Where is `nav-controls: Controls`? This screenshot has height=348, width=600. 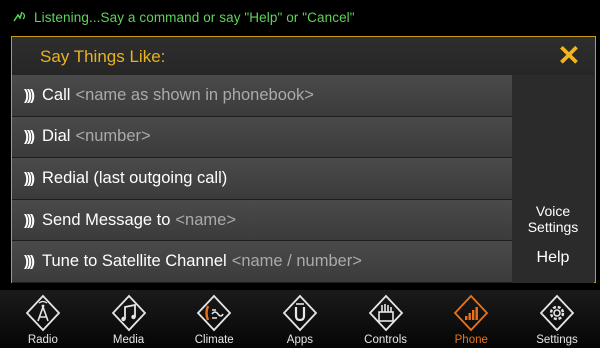
nav-controls: Controls is located at coordinates (386, 319).